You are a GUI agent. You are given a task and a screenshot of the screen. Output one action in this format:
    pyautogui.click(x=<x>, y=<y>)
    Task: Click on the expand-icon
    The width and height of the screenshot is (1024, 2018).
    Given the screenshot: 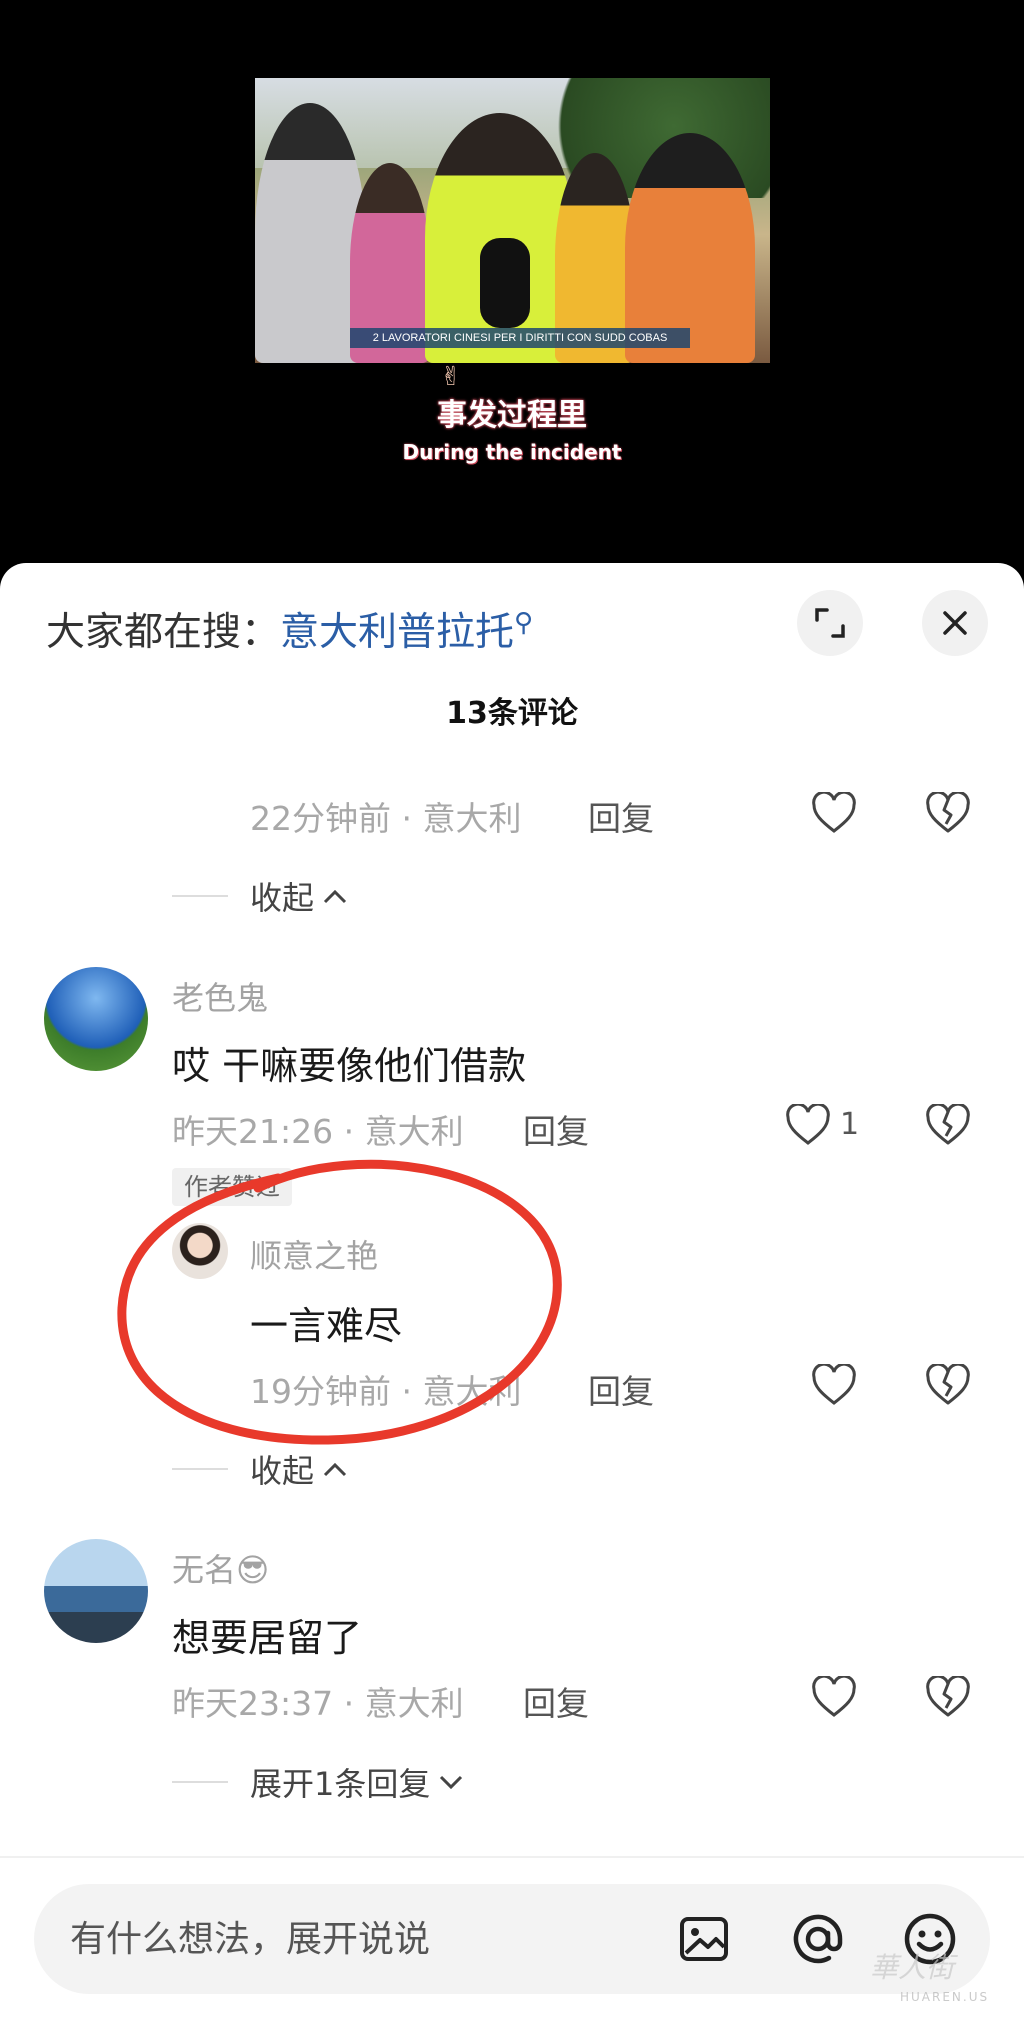 What is the action you would take?
    pyautogui.click(x=830, y=623)
    